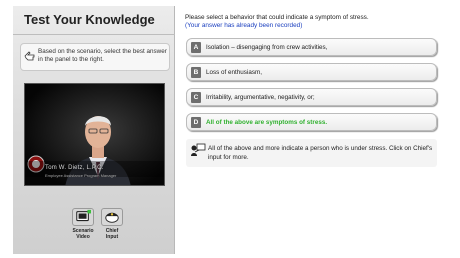 This screenshot has width=460, height=258. What do you see at coordinates (267, 122) in the screenshot?
I see `option-text-d: All of the above are symptoms of stress.` at bounding box center [267, 122].